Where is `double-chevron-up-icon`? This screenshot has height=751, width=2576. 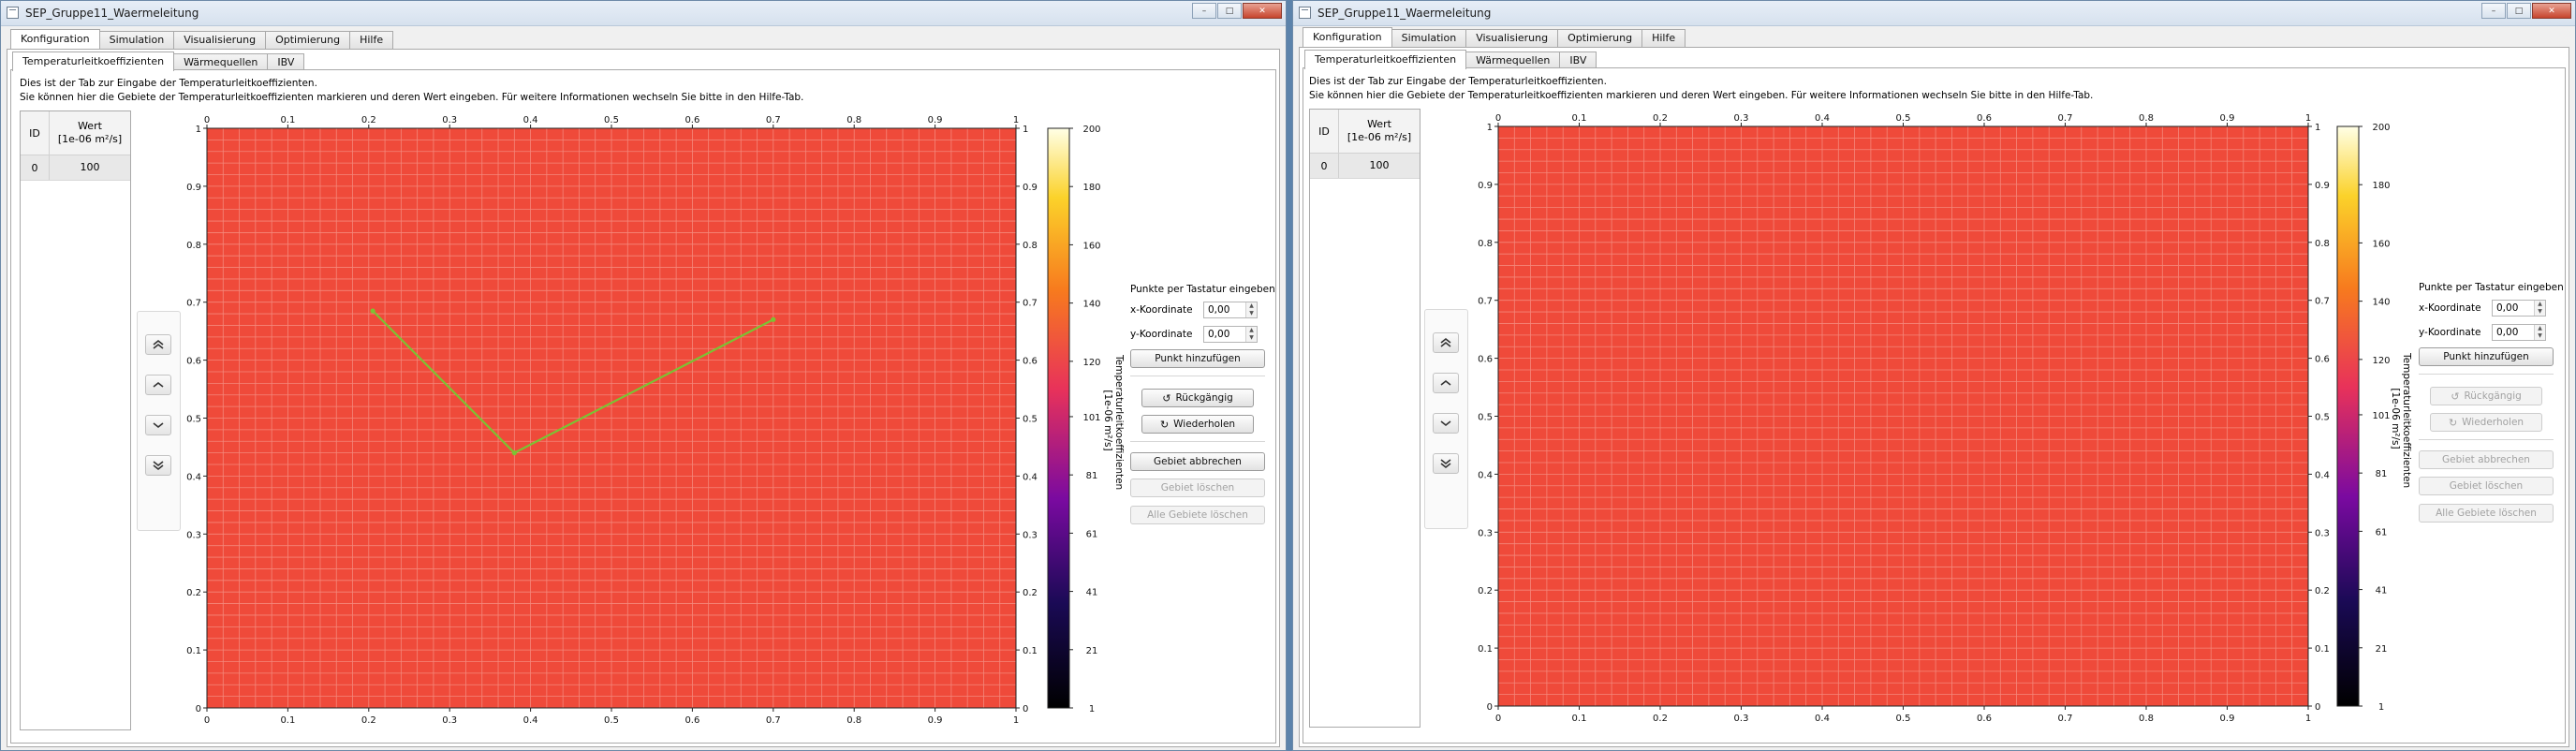
double-chevron-up-icon is located at coordinates (158, 344).